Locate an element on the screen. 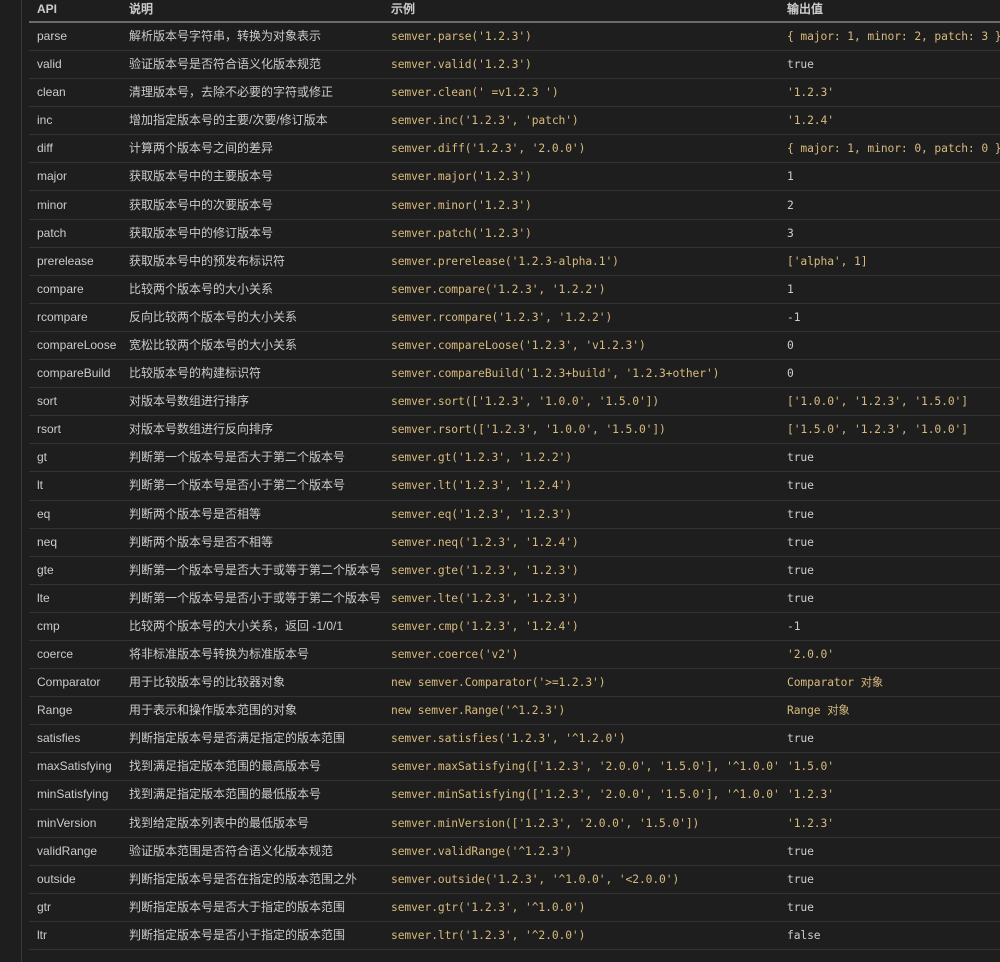 Image resolution: width=1000 pixels, height=962 pixels. cell-description: 判断第一个版本号是否大于第二个版本号 is located at coordinates (252, 458).